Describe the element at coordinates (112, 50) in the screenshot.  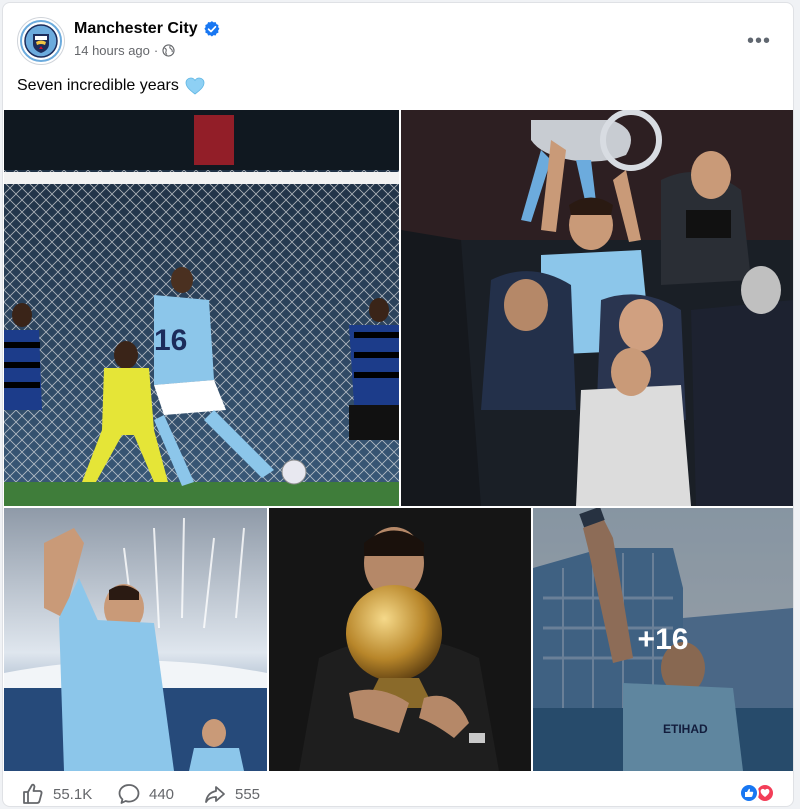
I see `post-timestamp: 14 hours ago` at that location.